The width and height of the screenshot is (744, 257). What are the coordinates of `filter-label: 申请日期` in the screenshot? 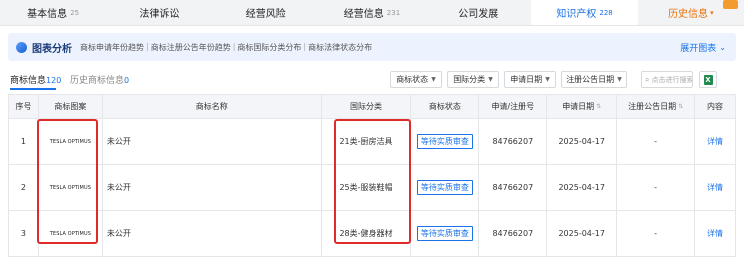 It's located at (526, 79).